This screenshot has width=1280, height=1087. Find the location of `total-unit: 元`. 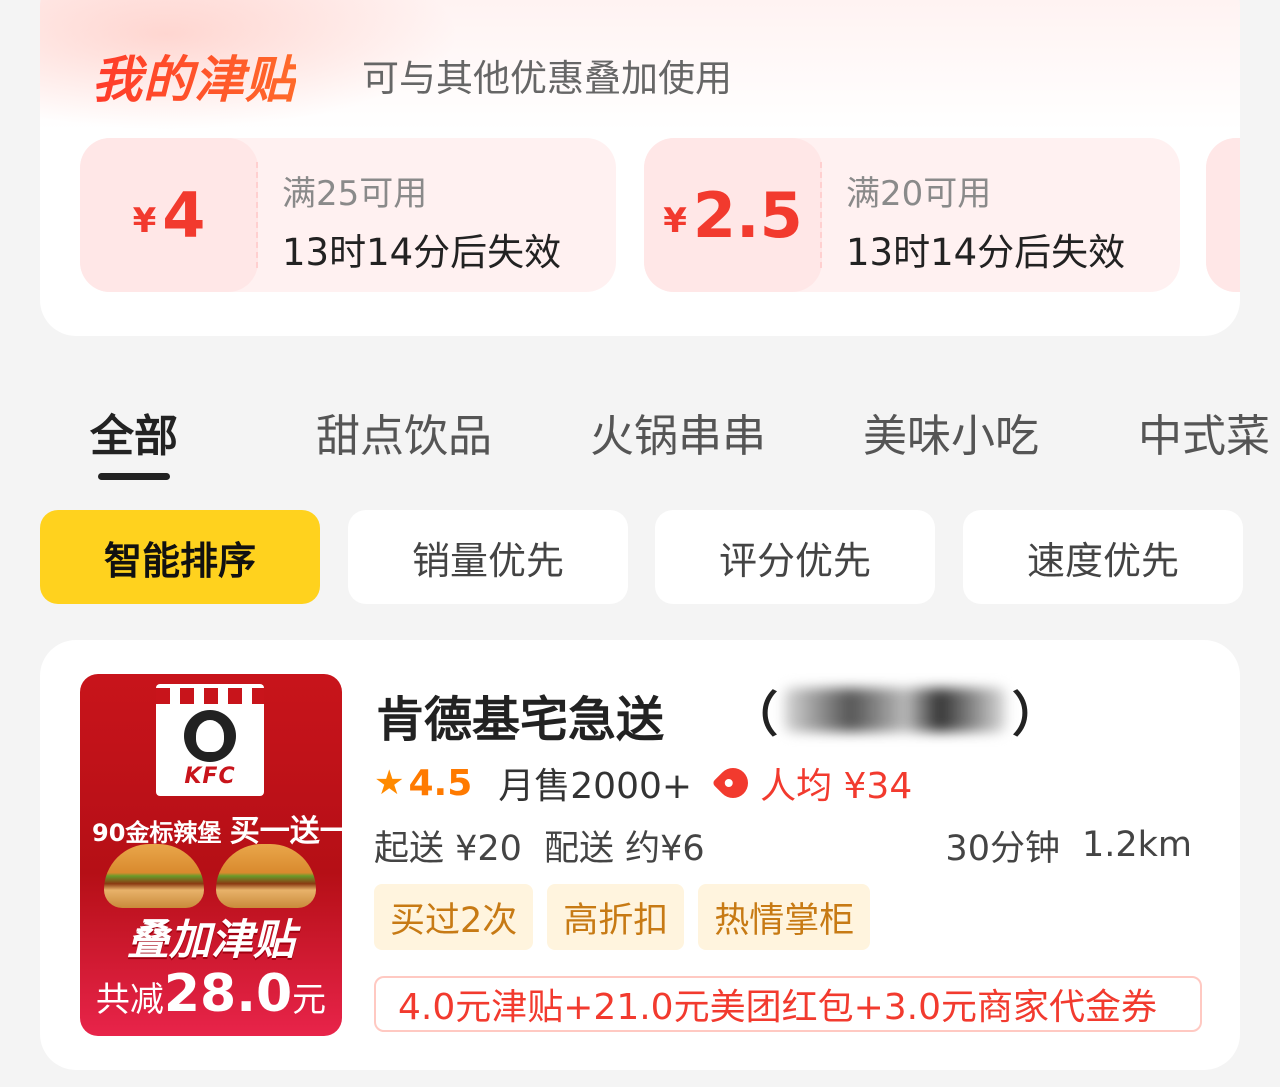

total-unit: 元 is located at coordinates (309, 1000).